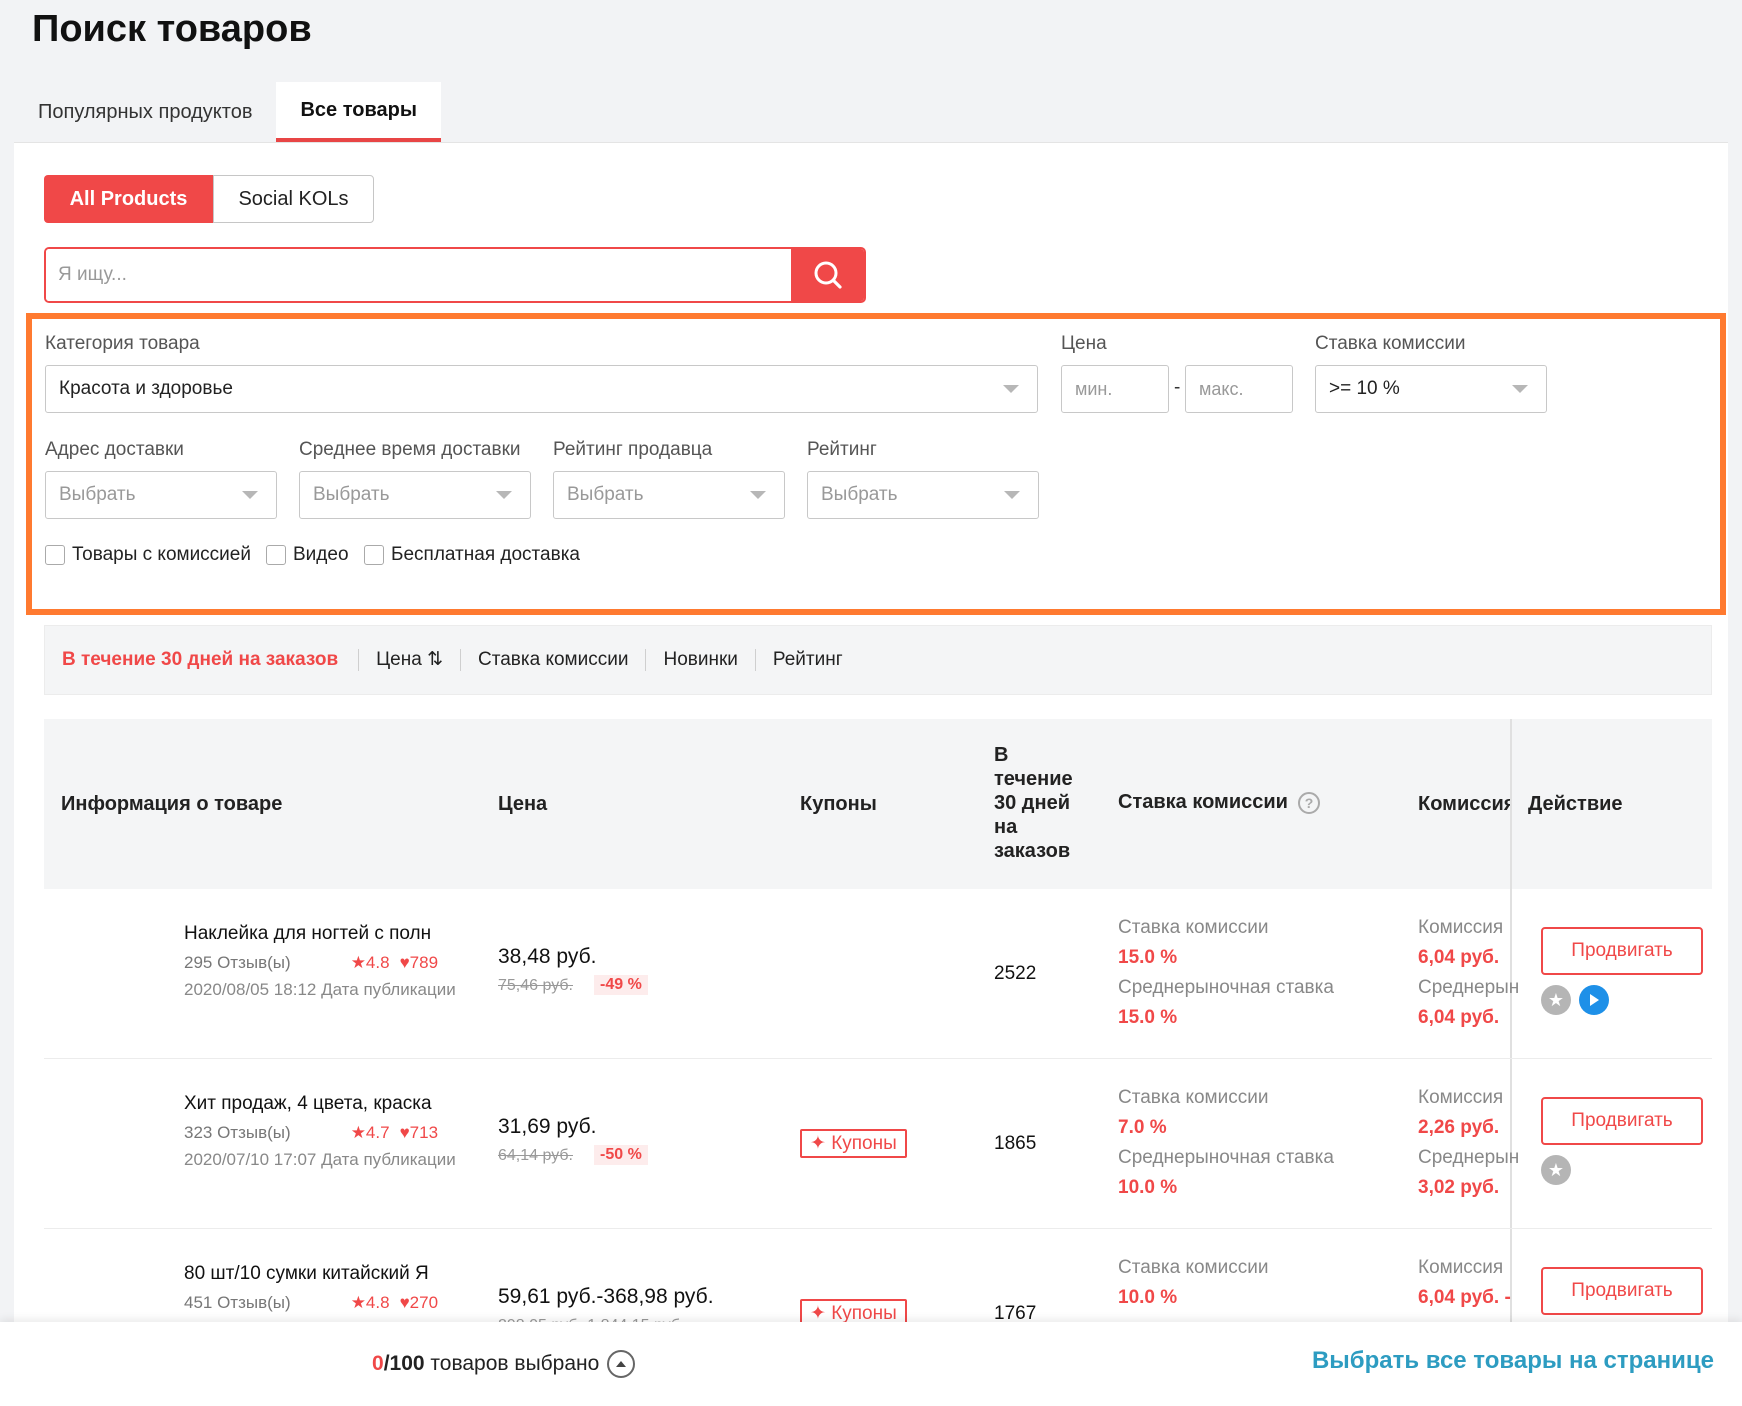  I want to click on product-name: 80 шт/10 сумки китайский Я, so click(306, 1274).